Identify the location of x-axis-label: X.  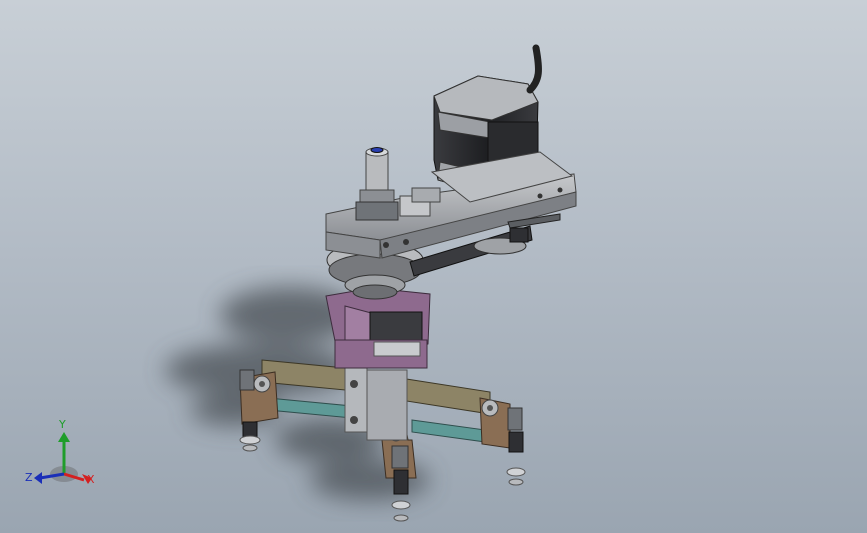
(91, 479).